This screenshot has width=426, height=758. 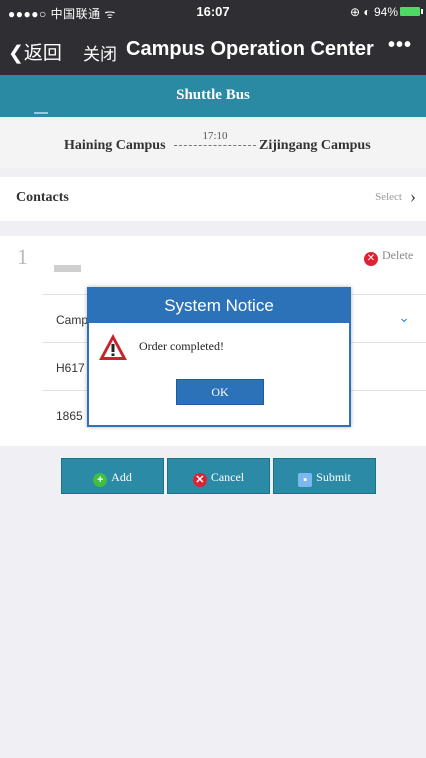 I want to click on contacts-label: Contacts, so click(x=42, y=197).